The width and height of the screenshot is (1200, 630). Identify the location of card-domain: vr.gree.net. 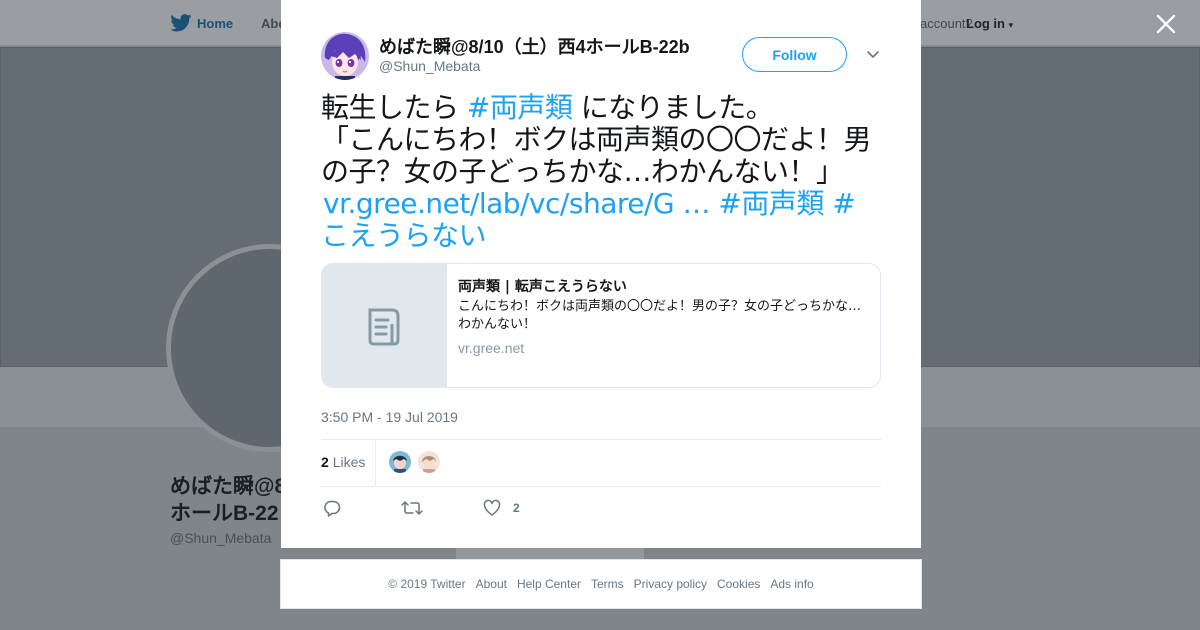
(491, 348).